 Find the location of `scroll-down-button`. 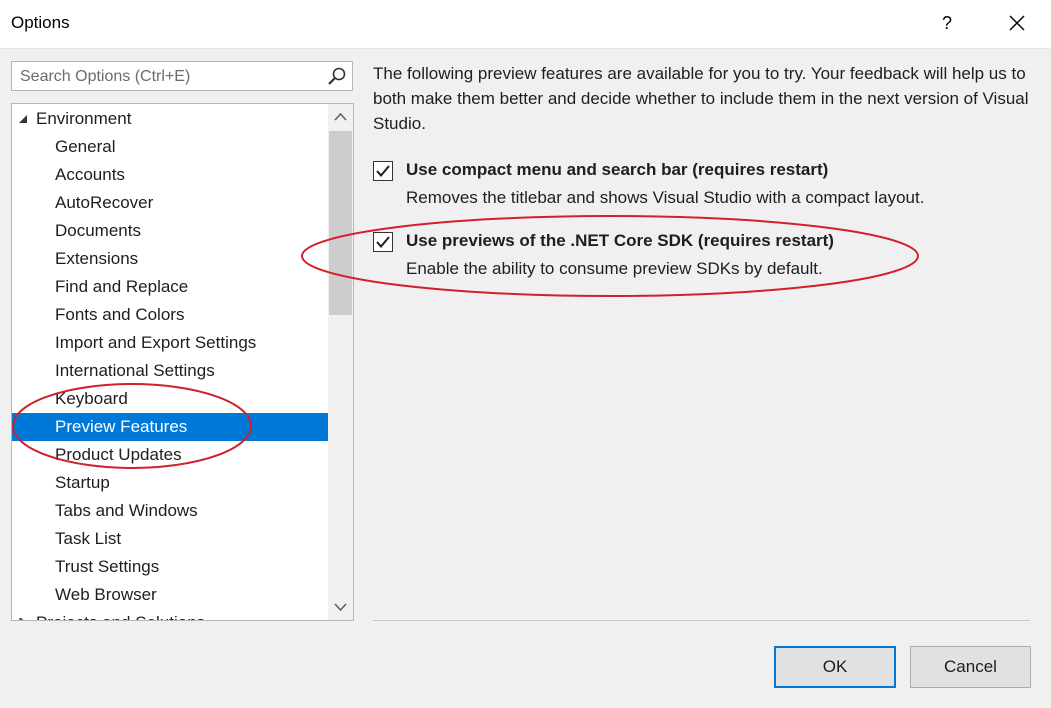

scroll-down-button is located at coordinates (340, 607).